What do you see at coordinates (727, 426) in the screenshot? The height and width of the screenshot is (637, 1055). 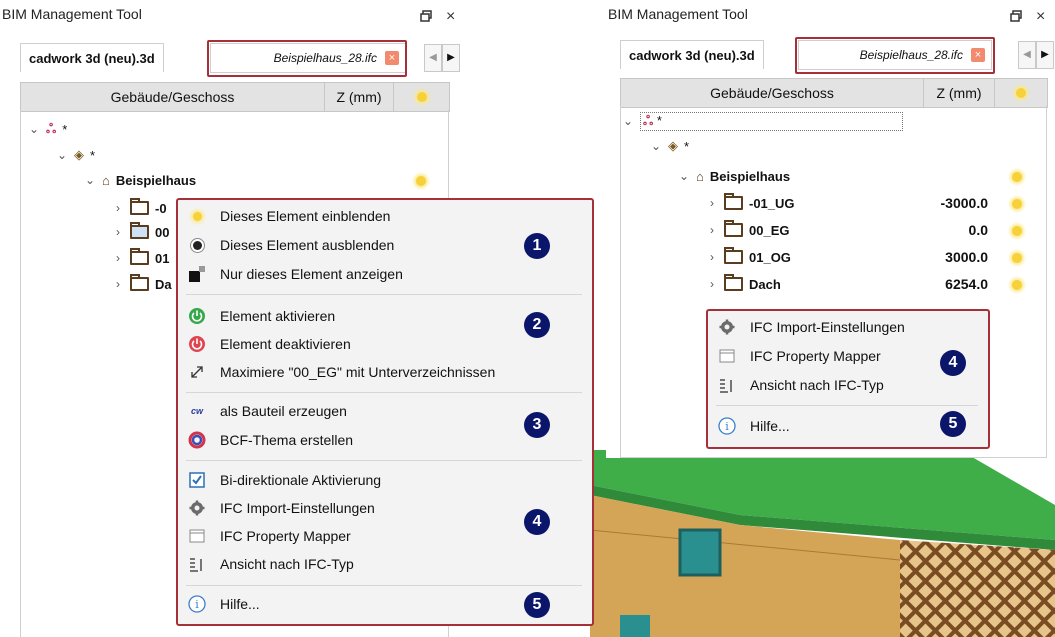 I see `svg-text: i` at bounding box center [727, 426].